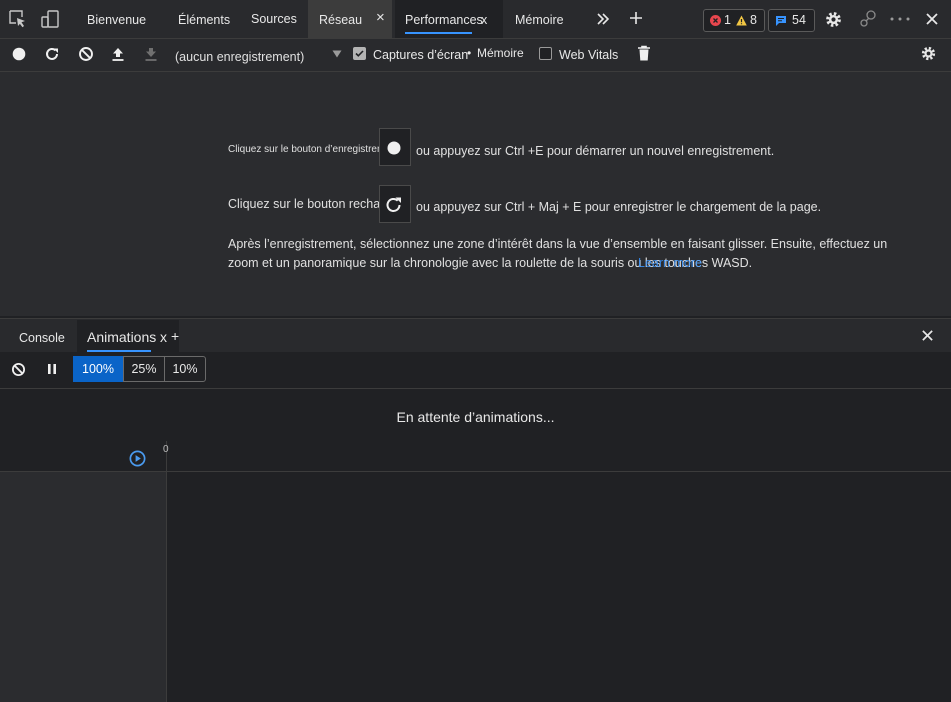 The image size is (951, 702). What do you see at coordinates (444, 20) in the screenshot?
I see `tab-performance-label: Performances` at bounding box center [444, 20].